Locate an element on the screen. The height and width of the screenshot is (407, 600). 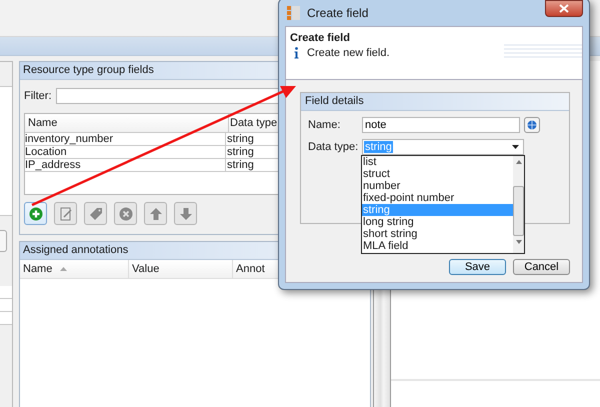
group-title: Field details is located at coordinates (435, 102).